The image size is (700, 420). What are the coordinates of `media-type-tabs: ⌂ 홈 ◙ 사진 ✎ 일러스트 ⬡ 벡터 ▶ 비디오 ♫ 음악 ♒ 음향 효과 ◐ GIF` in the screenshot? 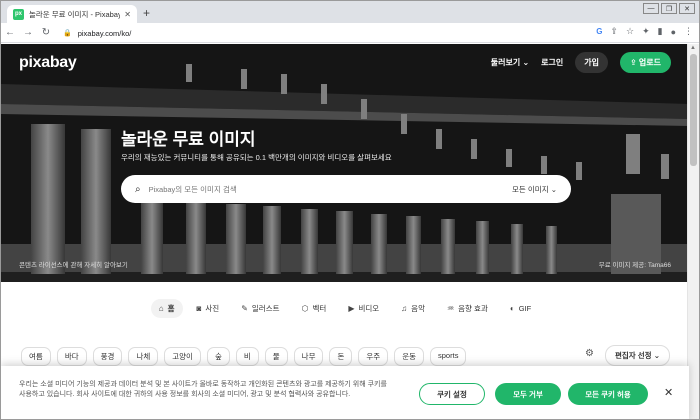 It's located at (345, 308).